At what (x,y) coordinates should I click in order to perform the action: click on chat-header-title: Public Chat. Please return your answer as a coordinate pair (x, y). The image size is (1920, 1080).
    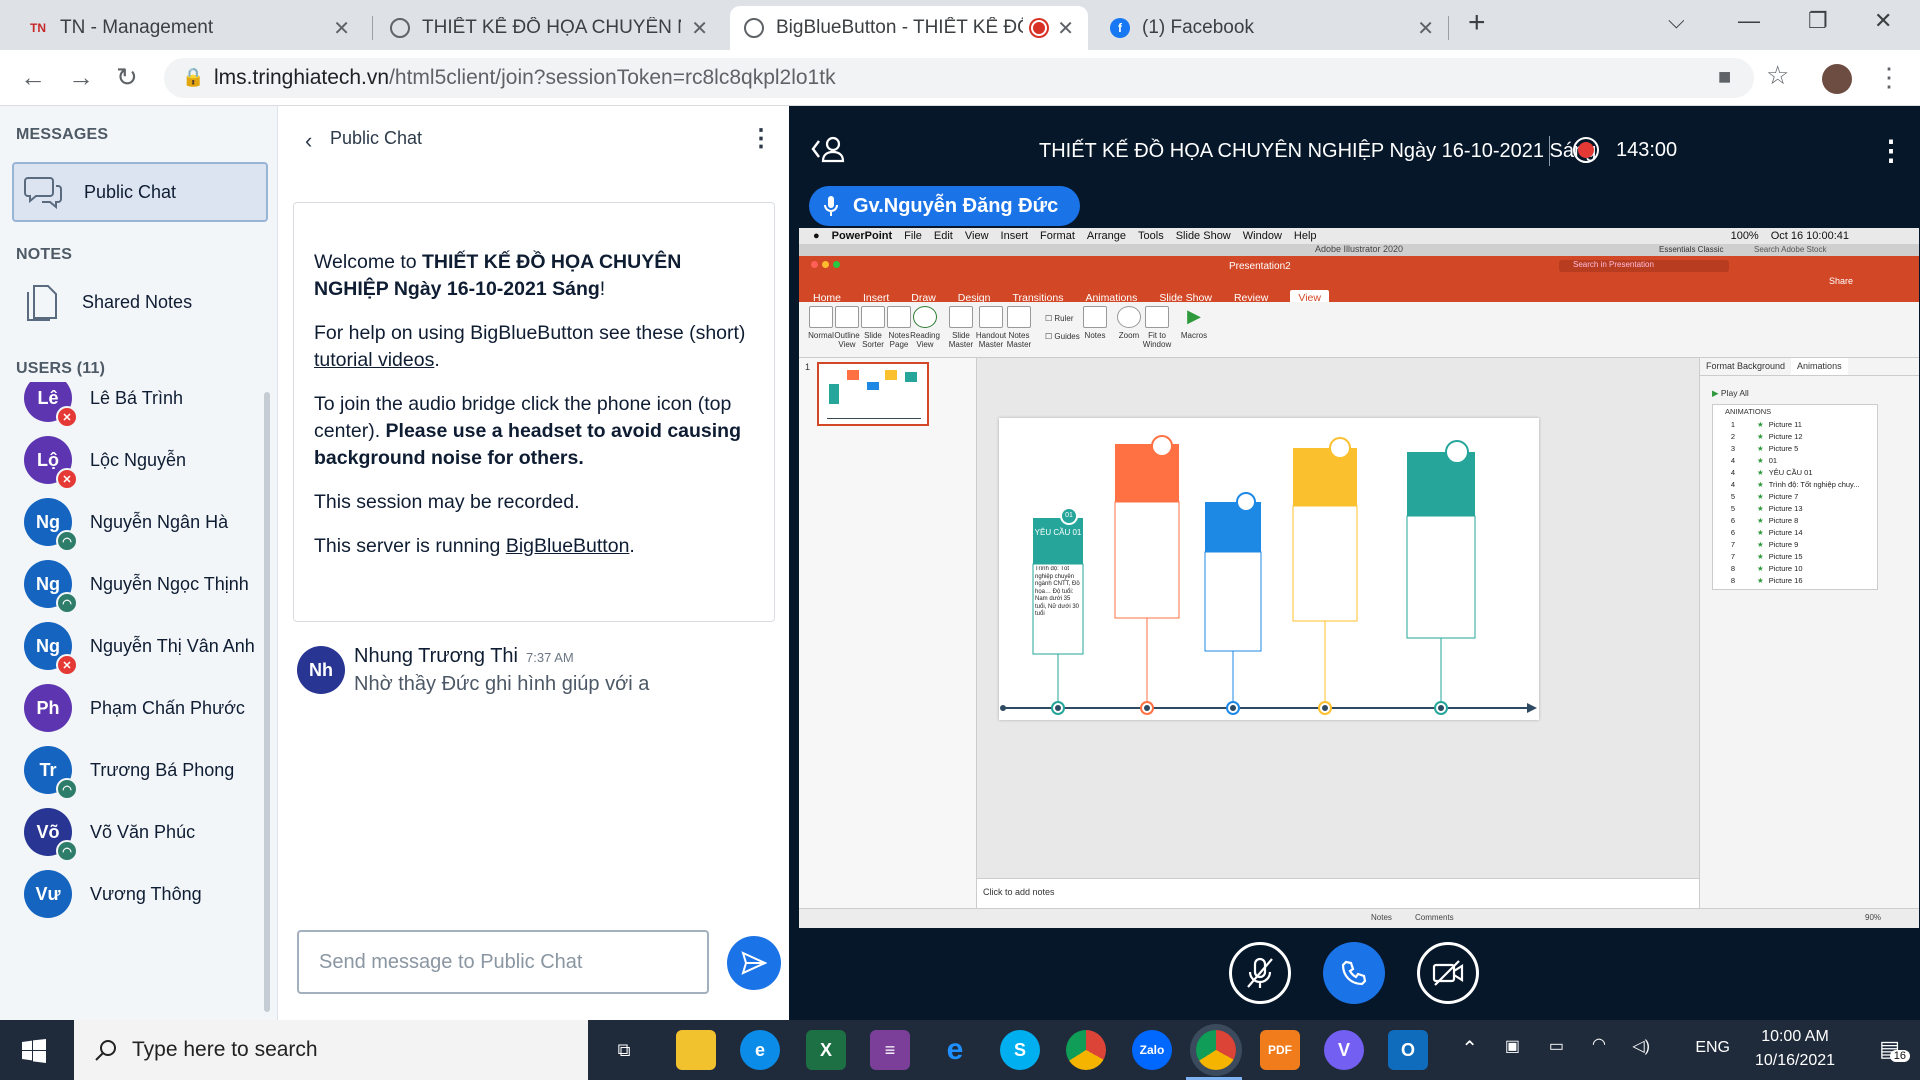
    Looking at the image, I should click on (376, 138).